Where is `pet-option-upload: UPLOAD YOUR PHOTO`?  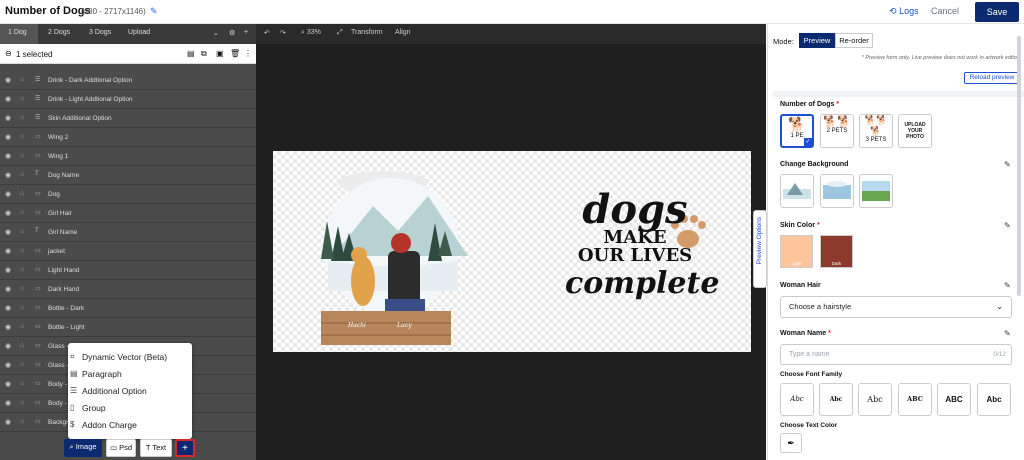 pet-option-upload: UPLOAD YOUR PHOTO is located at coordinates (915, 131).